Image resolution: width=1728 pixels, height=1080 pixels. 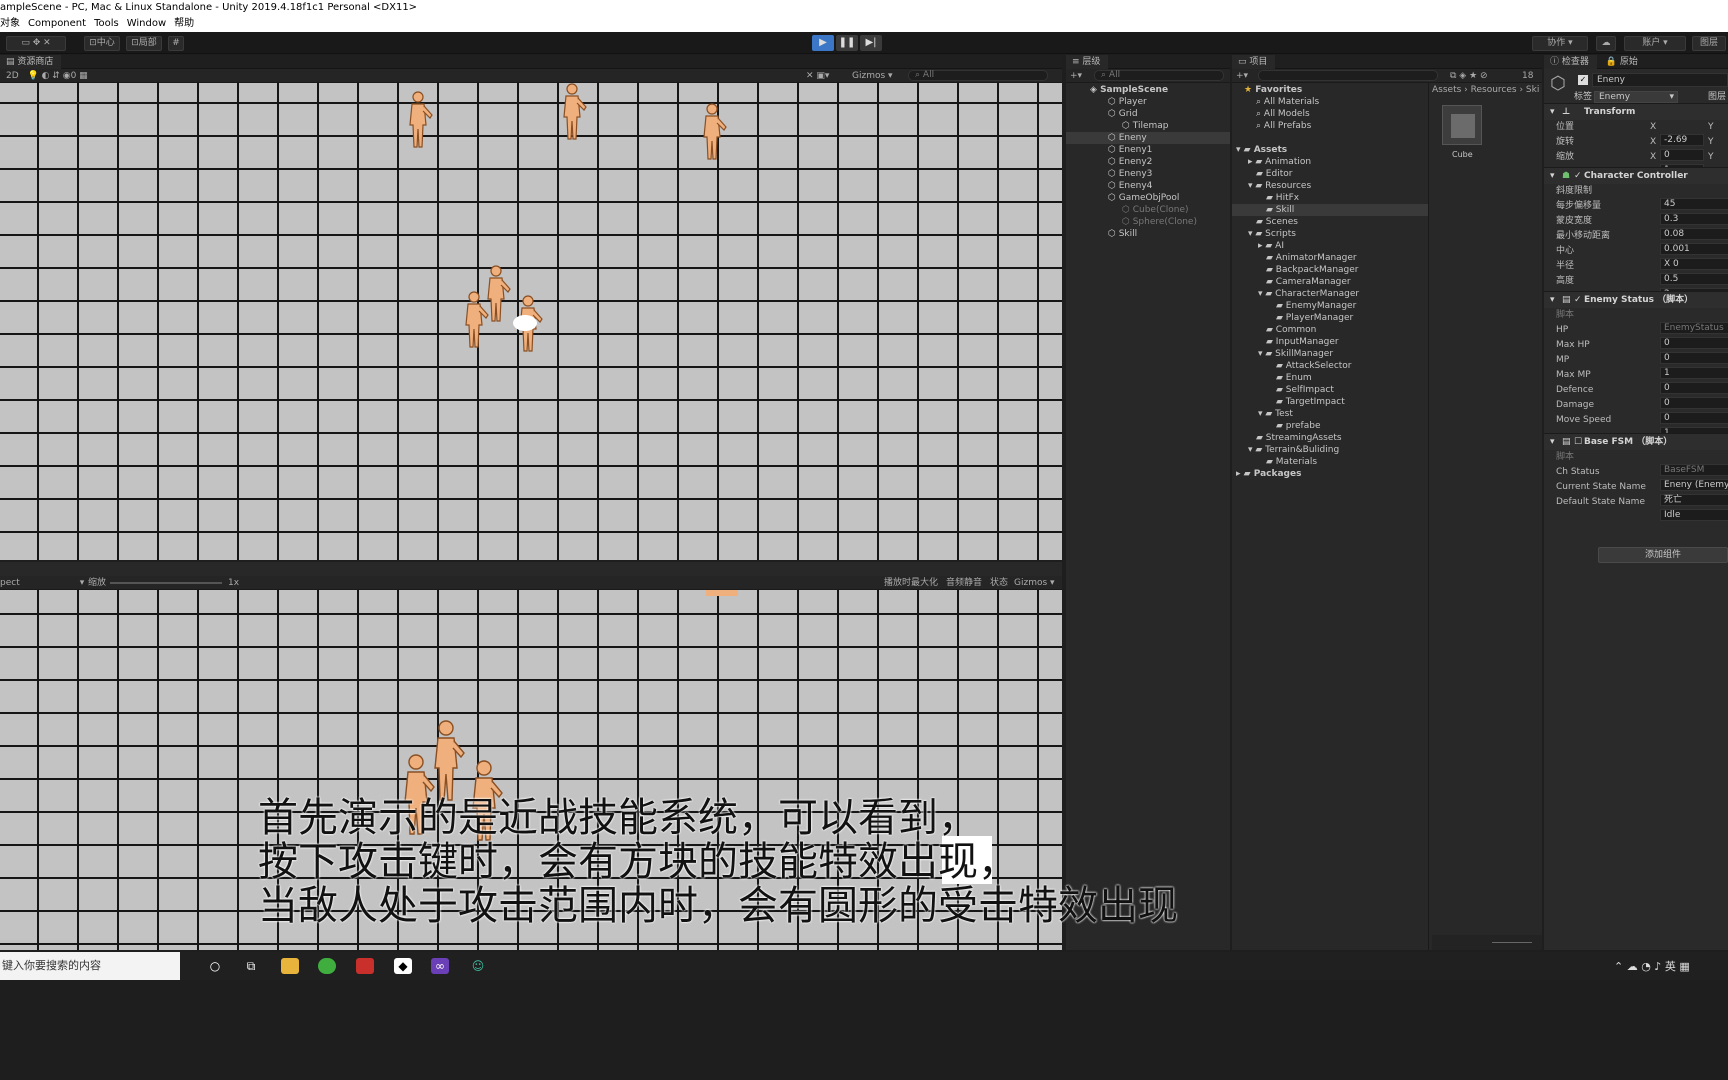 What do you see at coordinates (1305, 390) in the screenshot?
I see `folder-item: ▰ SelfImpact` at bounding box center [1305, 390].